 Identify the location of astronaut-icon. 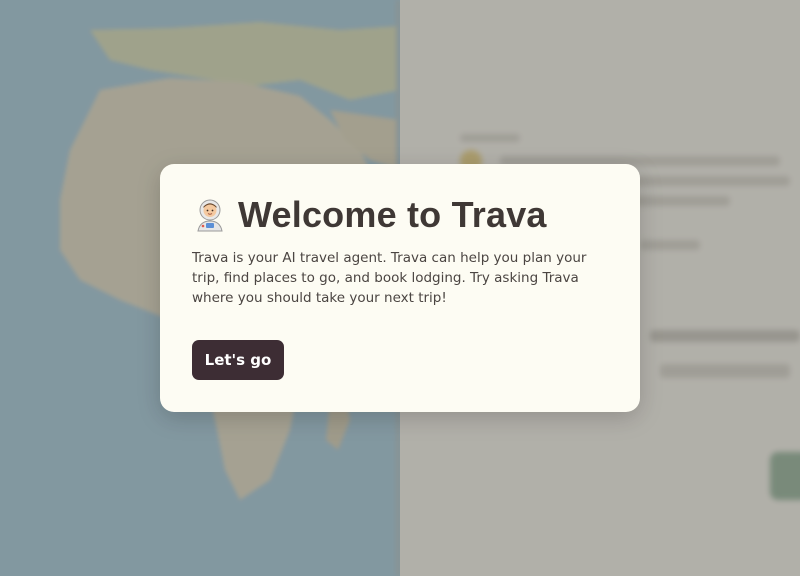
(210, 215).